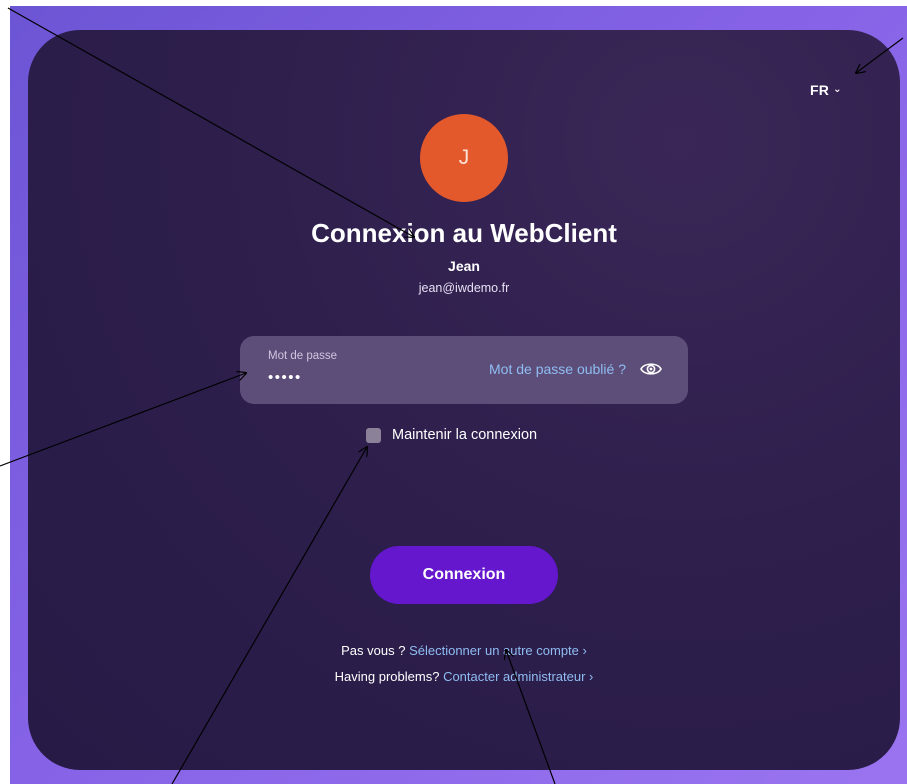 The width and height of the screenshot is (907, 784). I want to click on eye-icon, so click(651, 369).